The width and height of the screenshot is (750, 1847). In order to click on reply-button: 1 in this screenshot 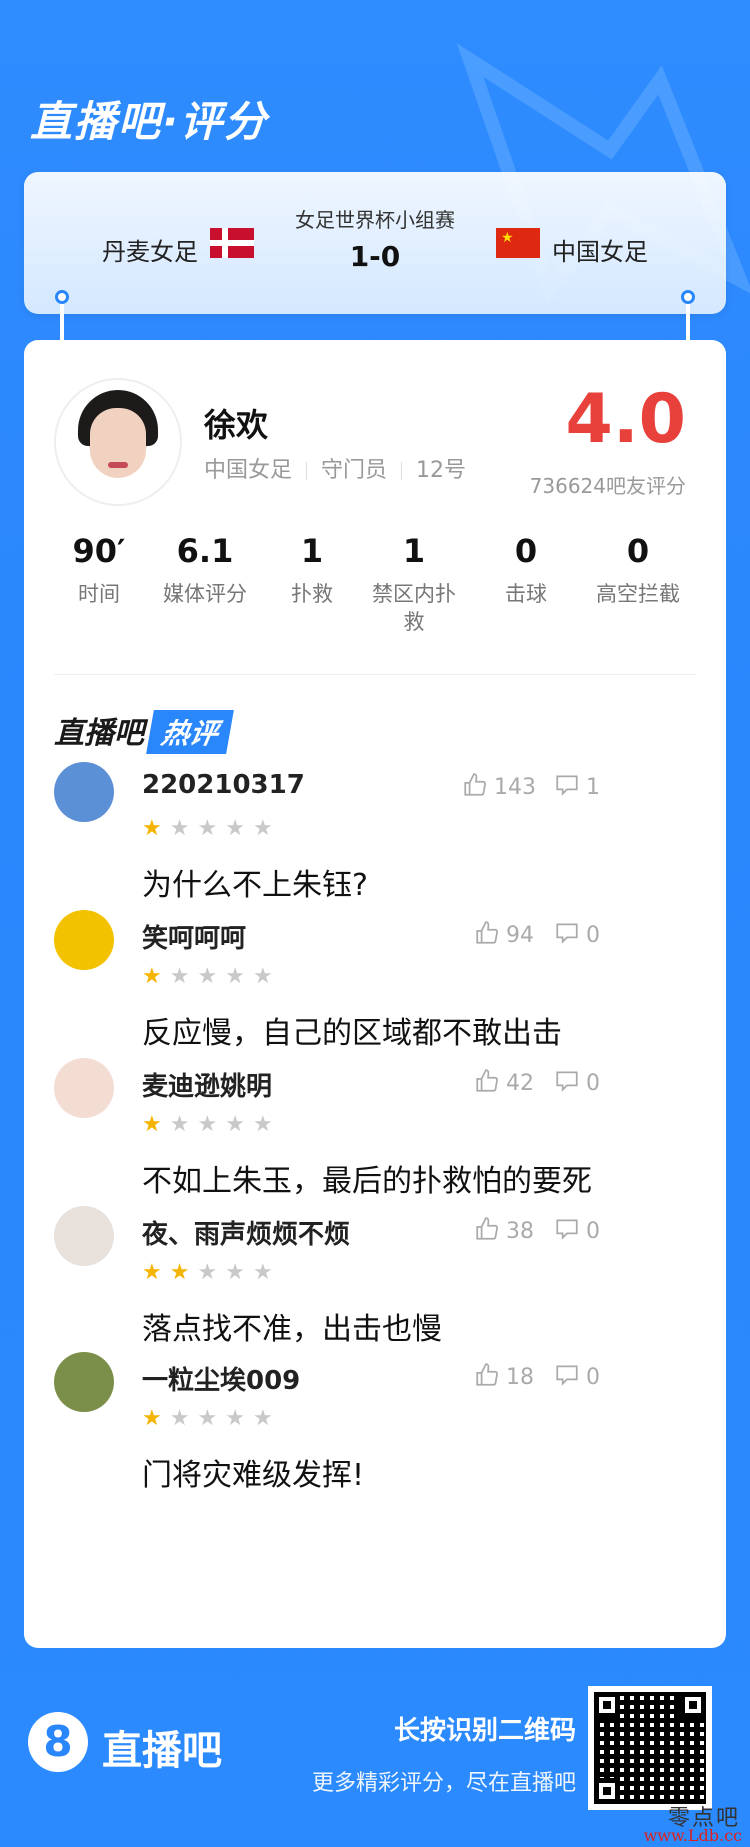, I will do `click(577, 786)`.